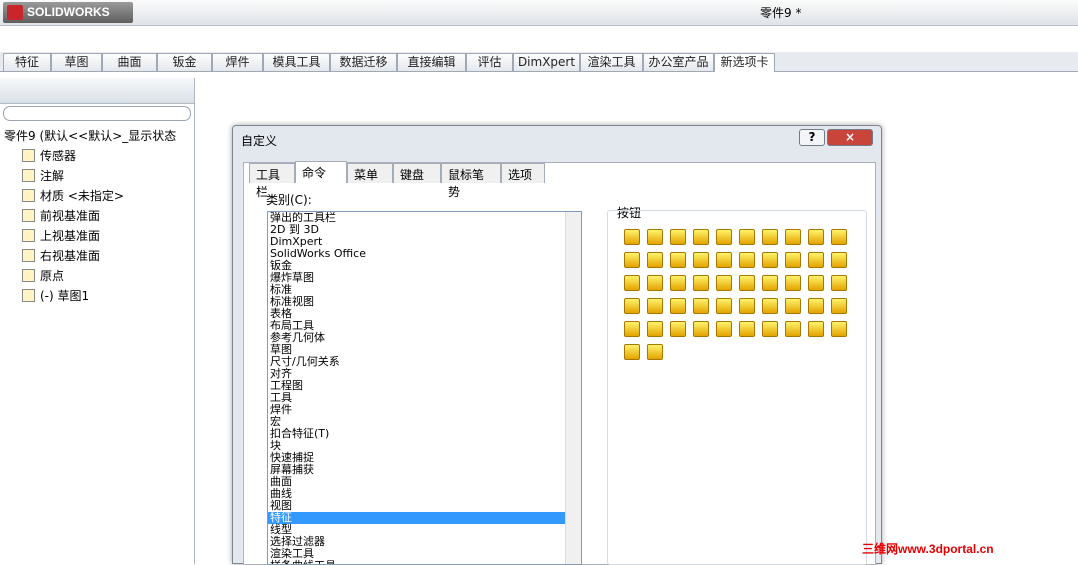 The image size is (1078, 565). Describe the element at coordinates (61, 255) in the screenshot. I see `tree-item: 右视基准面` at that location.